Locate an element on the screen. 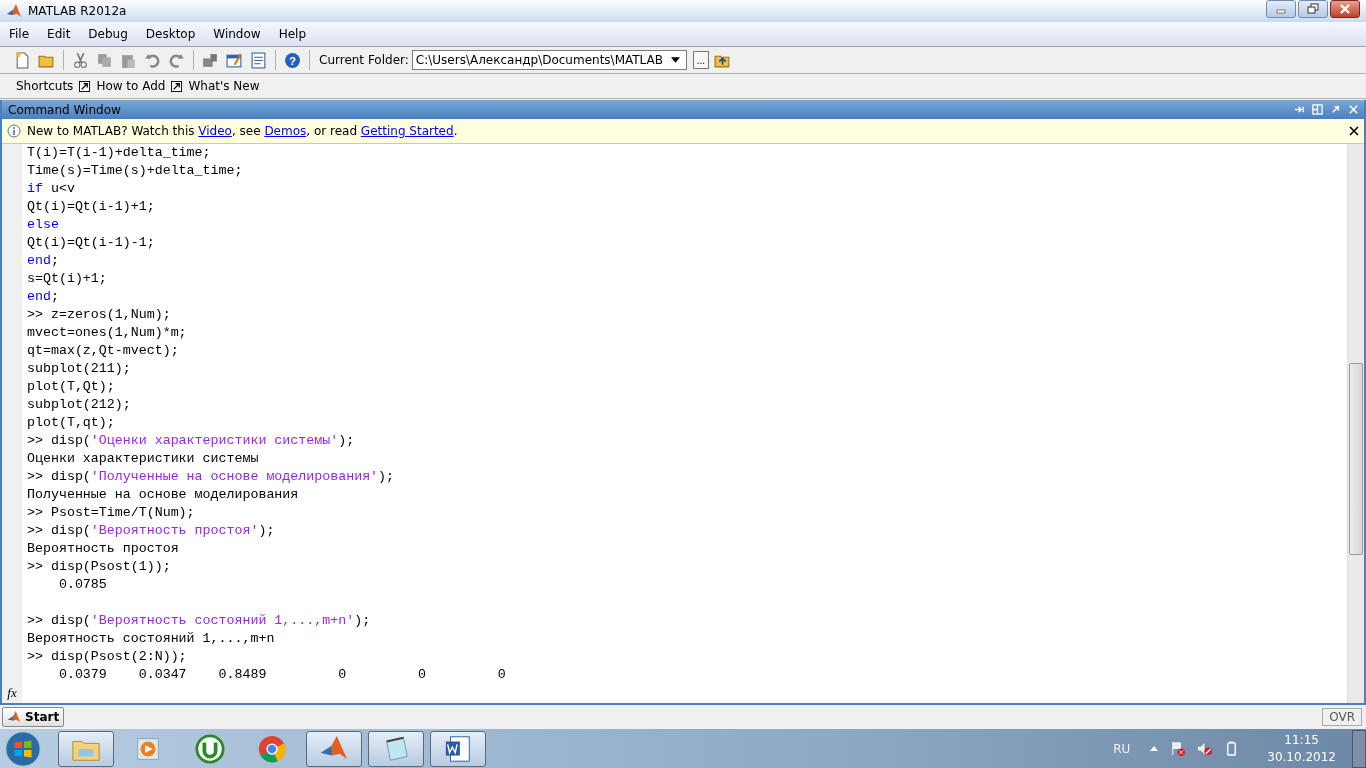  current-folder-label: Current Folder: is located at coordinates (364, 60).